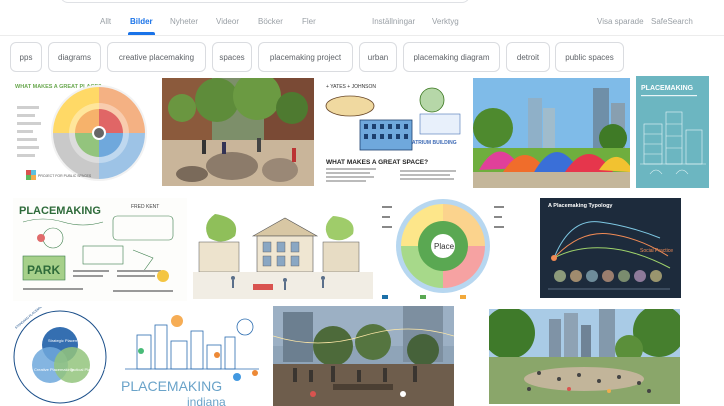 This screenshot has height=406, width=724. Describe the element at coordinates (141, 26) in the screenshot. I see `tab-images: Bilder` at that location.